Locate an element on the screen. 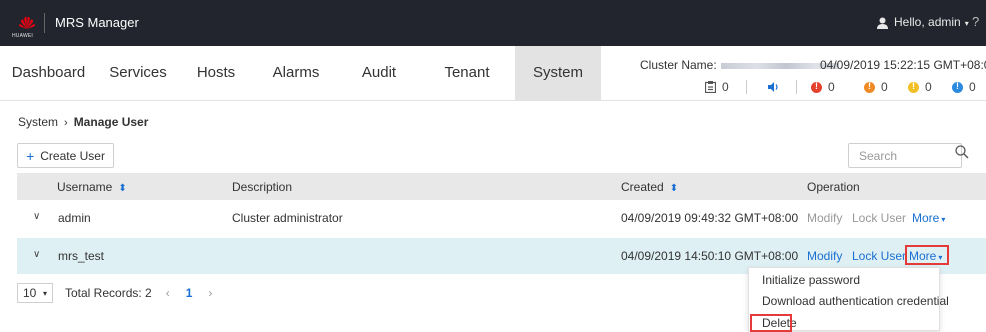  column-created: Created ⬍ is located at coordinates (649, 187).